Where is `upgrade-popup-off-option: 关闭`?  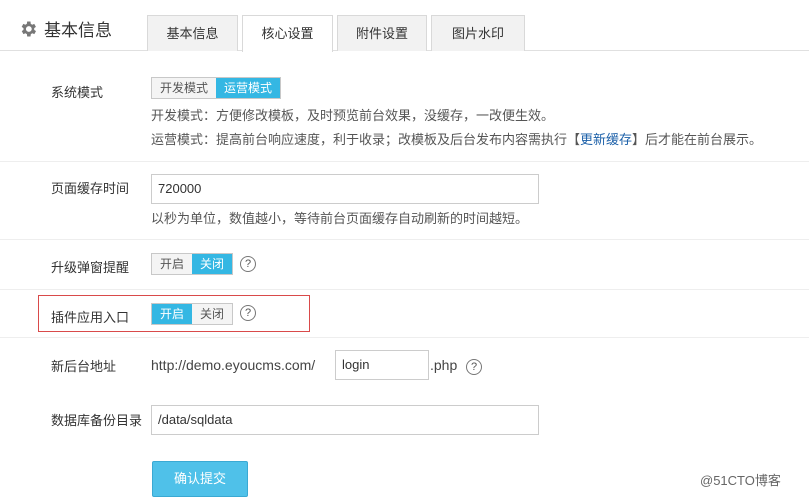 upgrade-popup-off-option: 关闭 is located at coordinates (212, 264).